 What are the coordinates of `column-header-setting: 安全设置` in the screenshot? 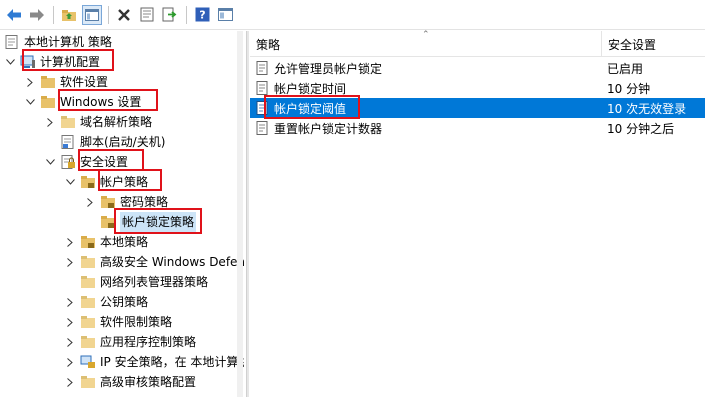 It's located at (653, 44).